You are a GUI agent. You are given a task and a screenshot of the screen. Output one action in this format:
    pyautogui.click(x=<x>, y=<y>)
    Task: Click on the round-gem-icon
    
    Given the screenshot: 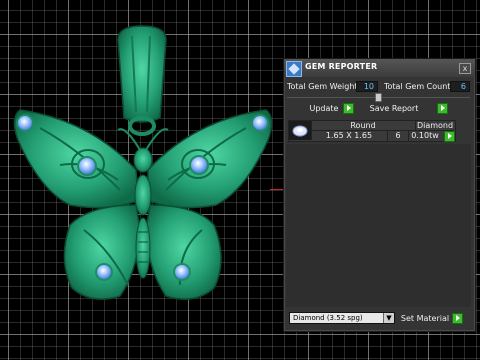 What is the action you would take?
    pyautogui.click(x=300, y=130)
    